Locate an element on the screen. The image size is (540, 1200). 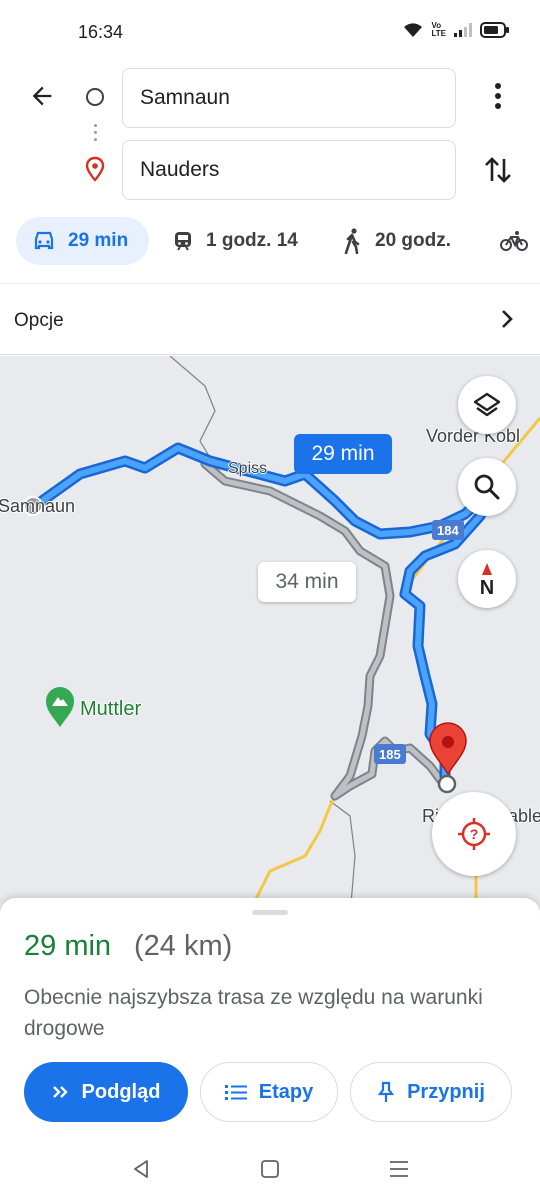
preview-label: Podgląd is located at coordinates (121, 1091).